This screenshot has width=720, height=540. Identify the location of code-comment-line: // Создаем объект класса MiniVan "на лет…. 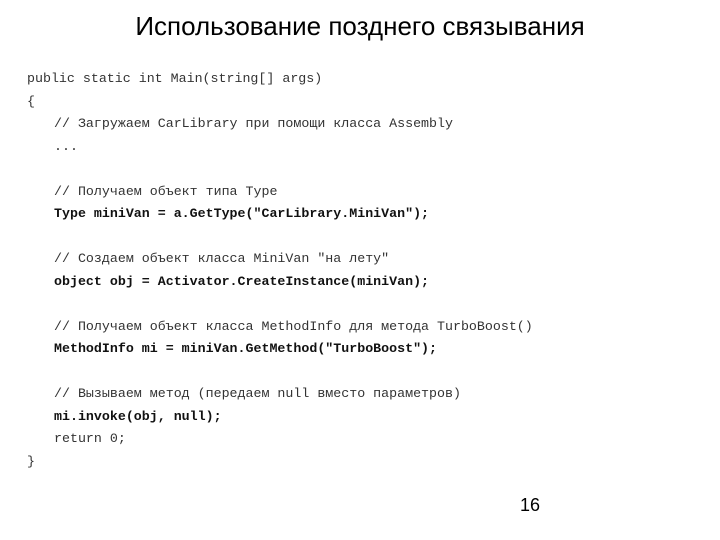
(222, 258).